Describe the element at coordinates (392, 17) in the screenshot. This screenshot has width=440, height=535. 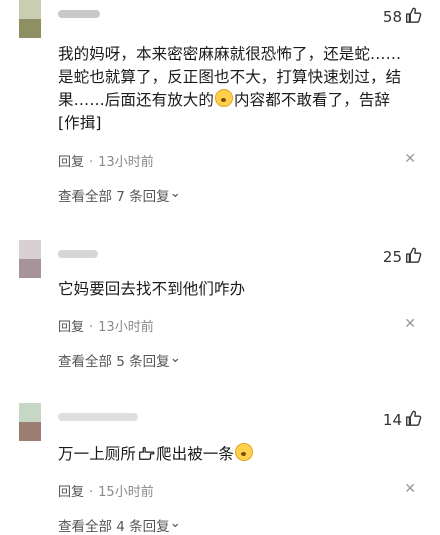
I see `like-count: 58` at that location.